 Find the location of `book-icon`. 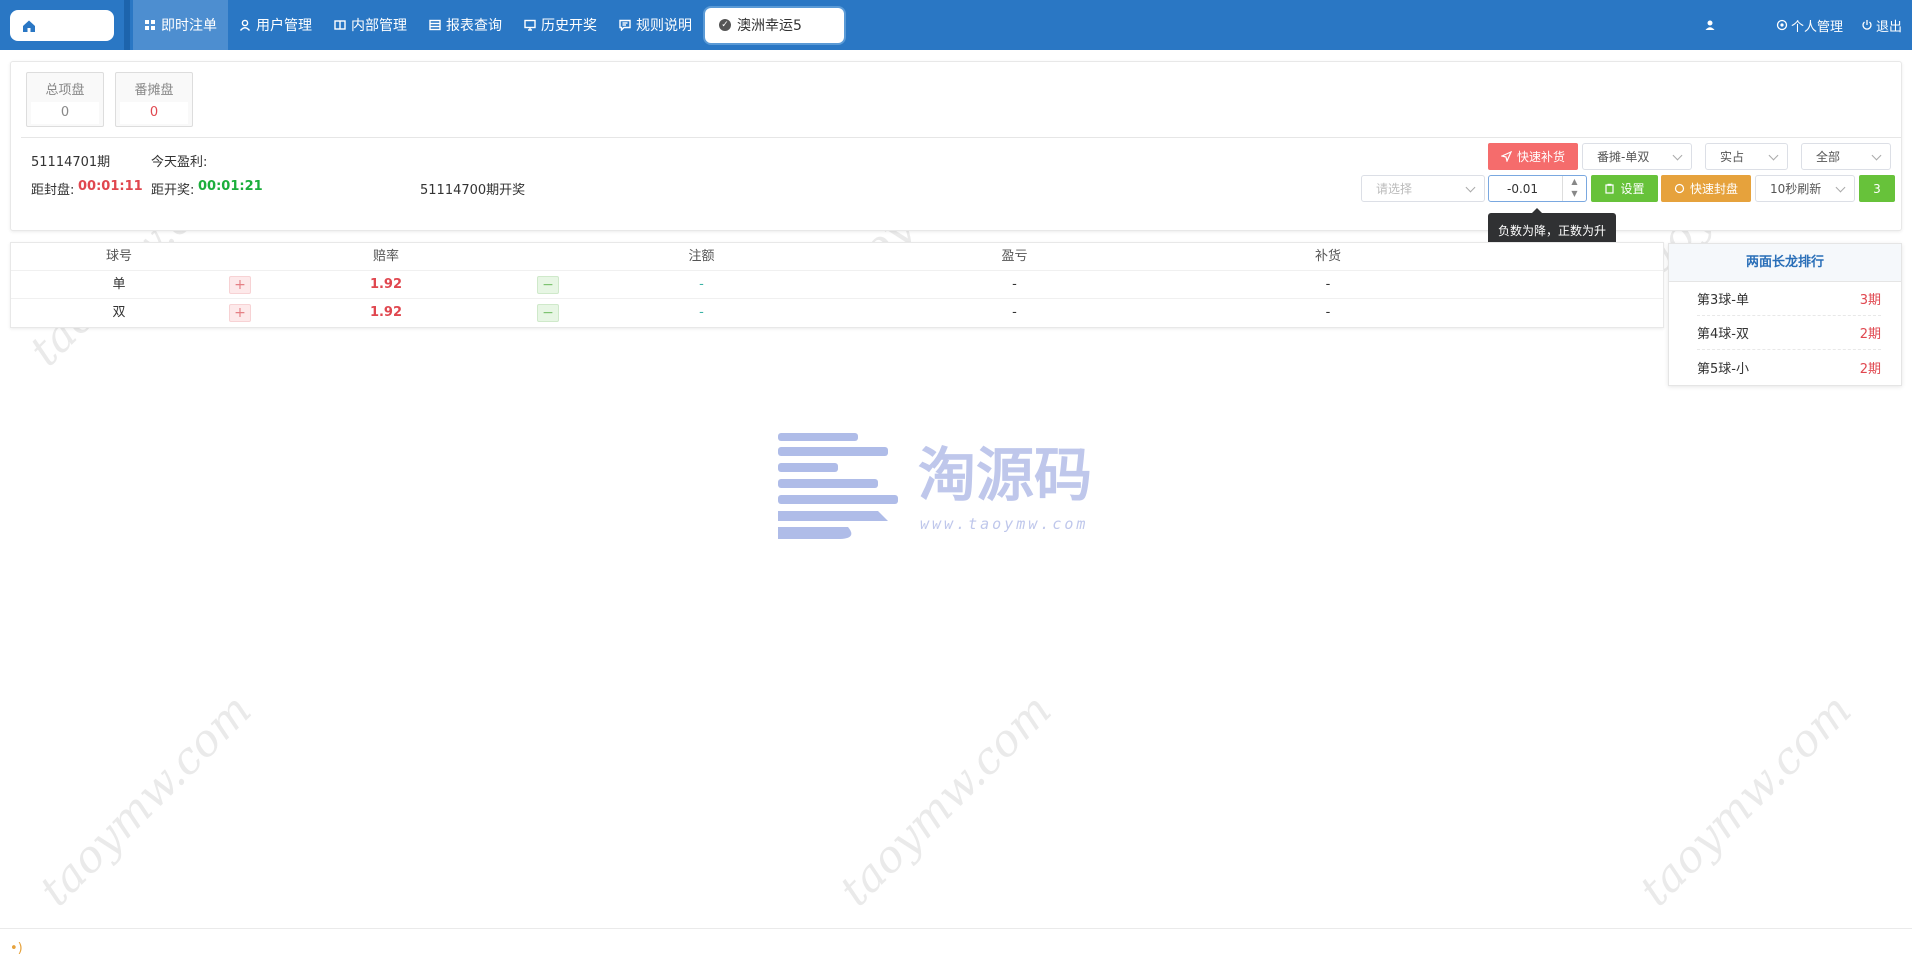

book-icon is located at coordinates (340, 25).